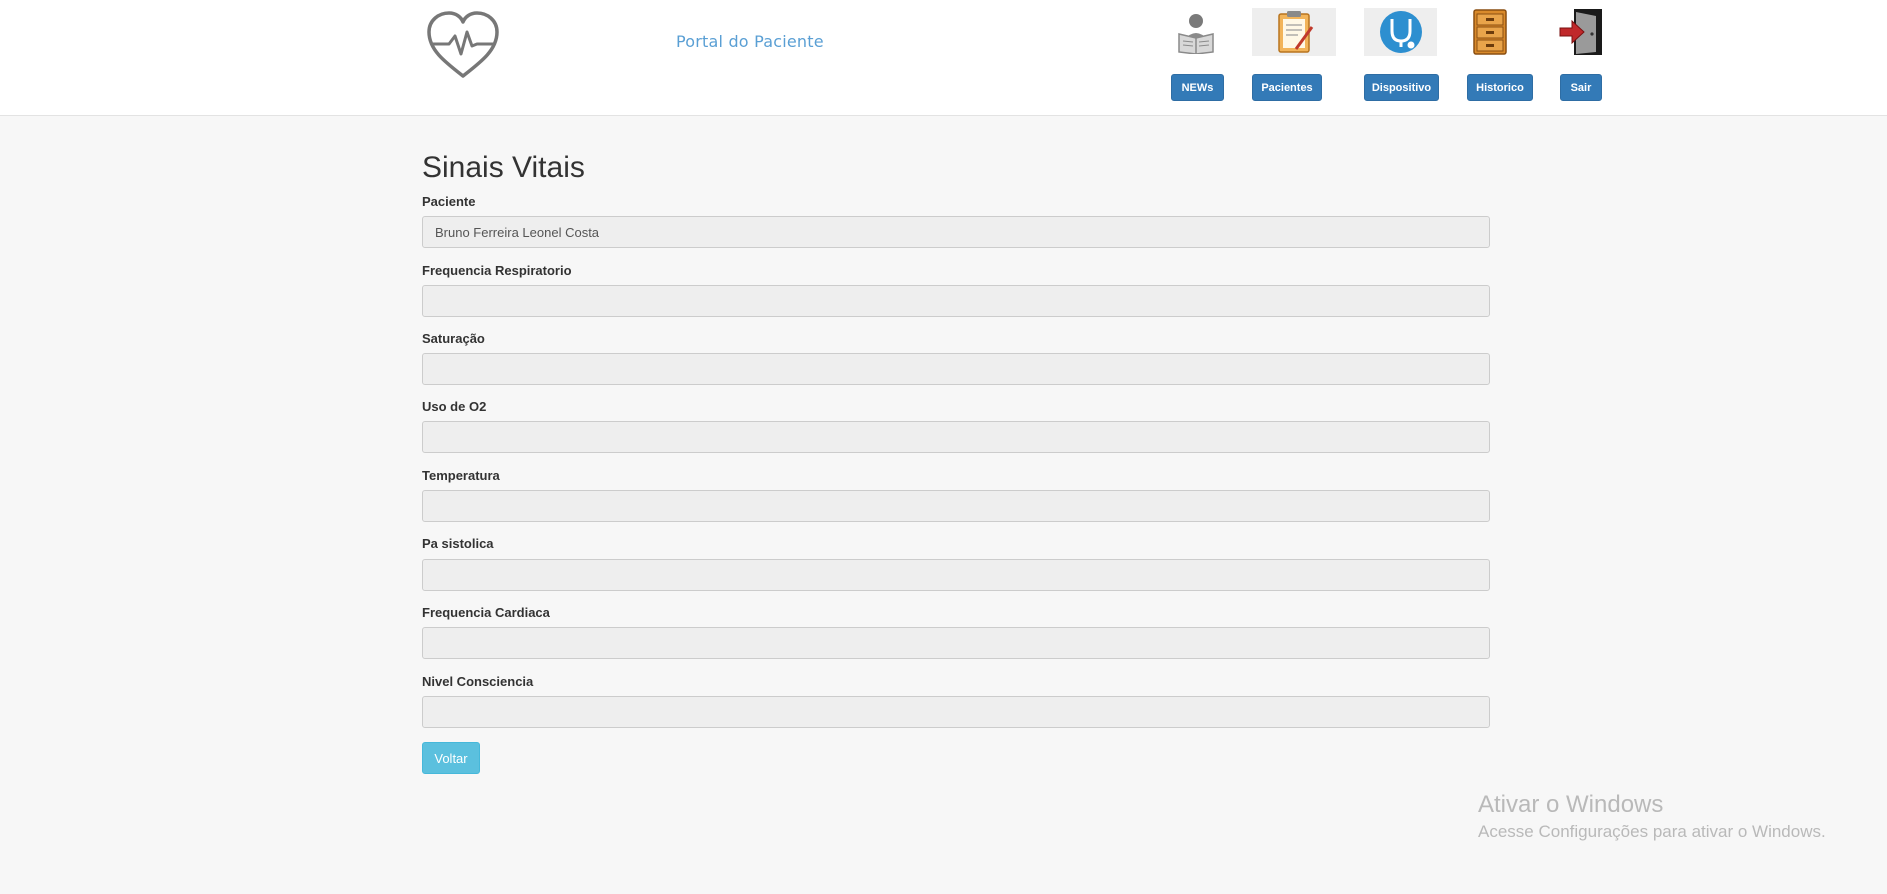 The height and width of the screenshot is (894, 1887). I want to click on clipboard-icon, so click(1294, 32).